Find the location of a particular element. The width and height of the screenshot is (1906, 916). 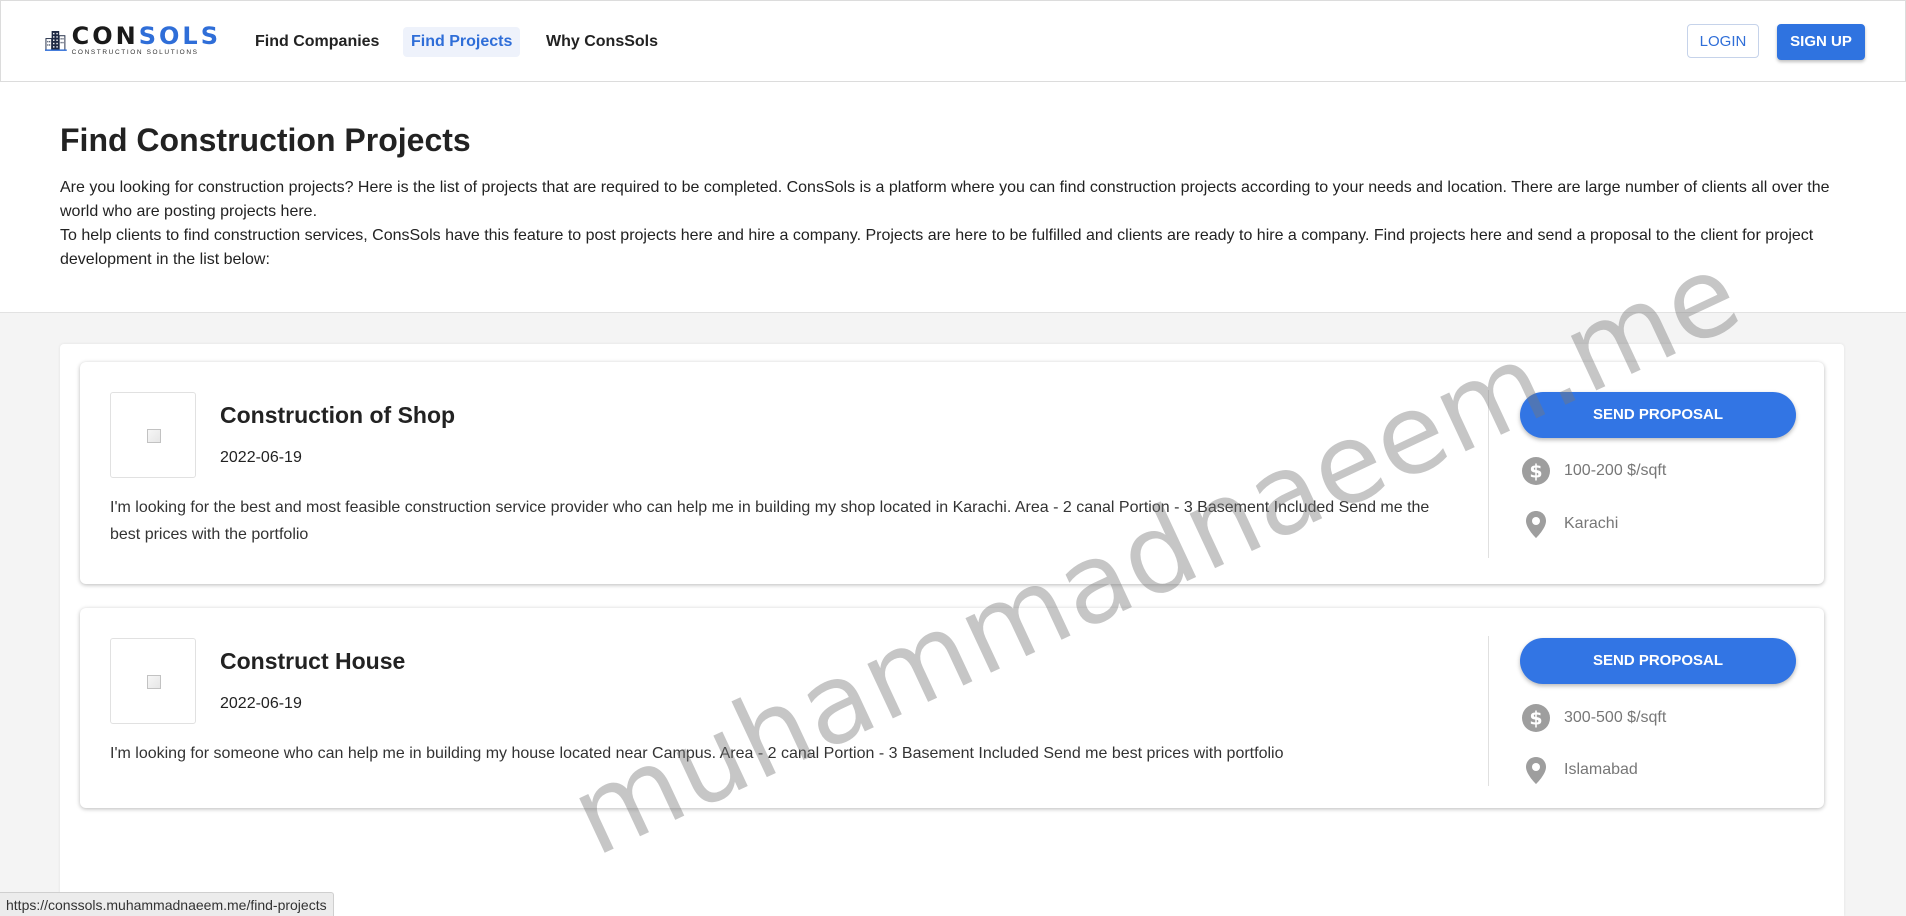

project-price: $ 300-500 $/sqft is located at coordinates (1593, 718).